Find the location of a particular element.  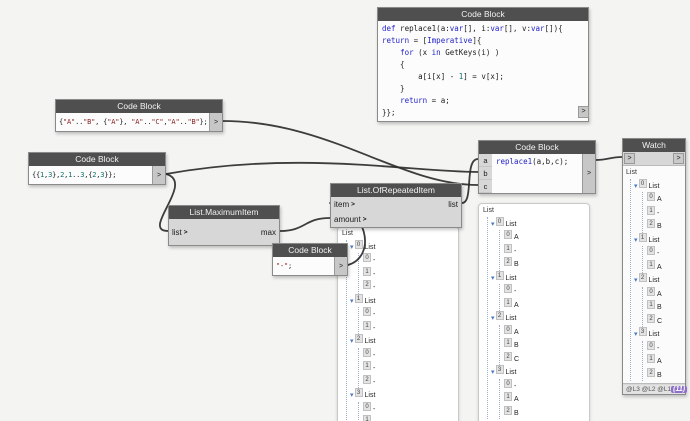

list-root-label: List is located at coordinates (347, 233).